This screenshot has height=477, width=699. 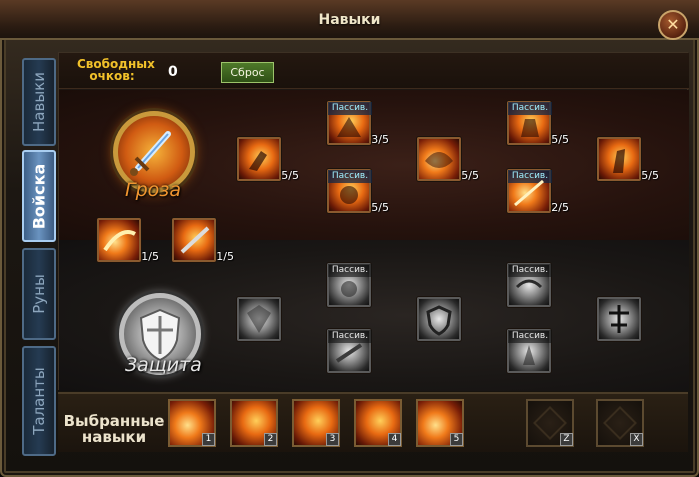 I want to click on fire-skill-8: 1/5, so click(x=128, y=240).